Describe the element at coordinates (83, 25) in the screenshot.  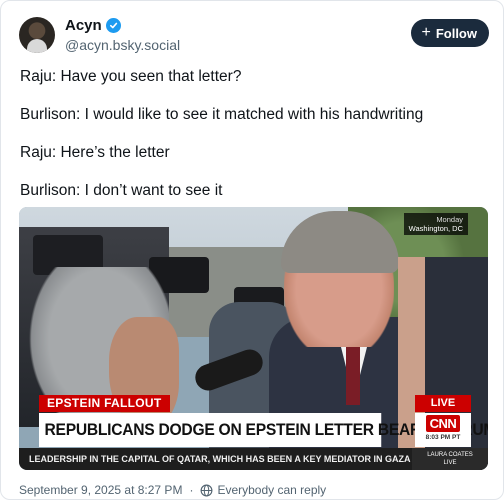
I see `author-display-name: Acyn` at that location.